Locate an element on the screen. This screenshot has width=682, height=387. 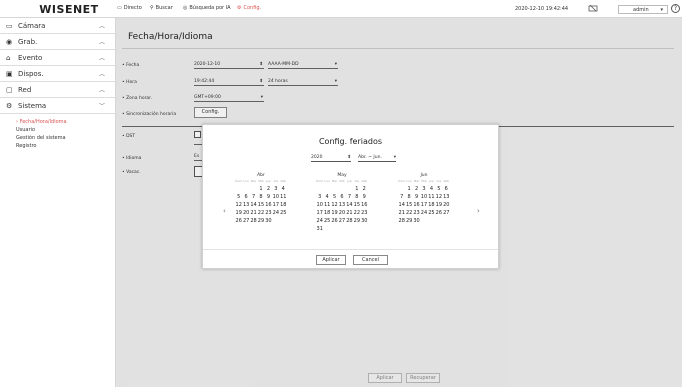
live-menu: ▭ Directo is located at coordinates (129, 8).